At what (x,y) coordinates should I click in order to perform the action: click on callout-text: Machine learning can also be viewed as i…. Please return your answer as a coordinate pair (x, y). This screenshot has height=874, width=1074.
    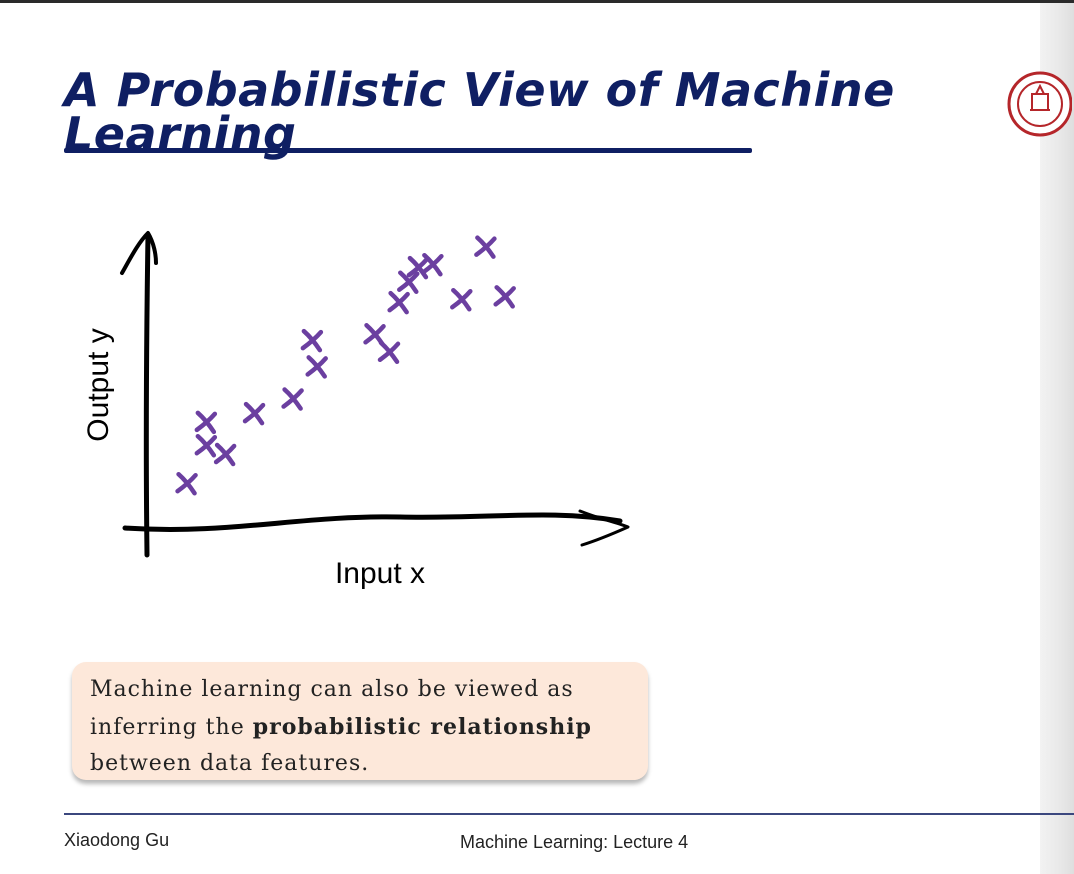
    Looking at the image, I should click on (364, 727).